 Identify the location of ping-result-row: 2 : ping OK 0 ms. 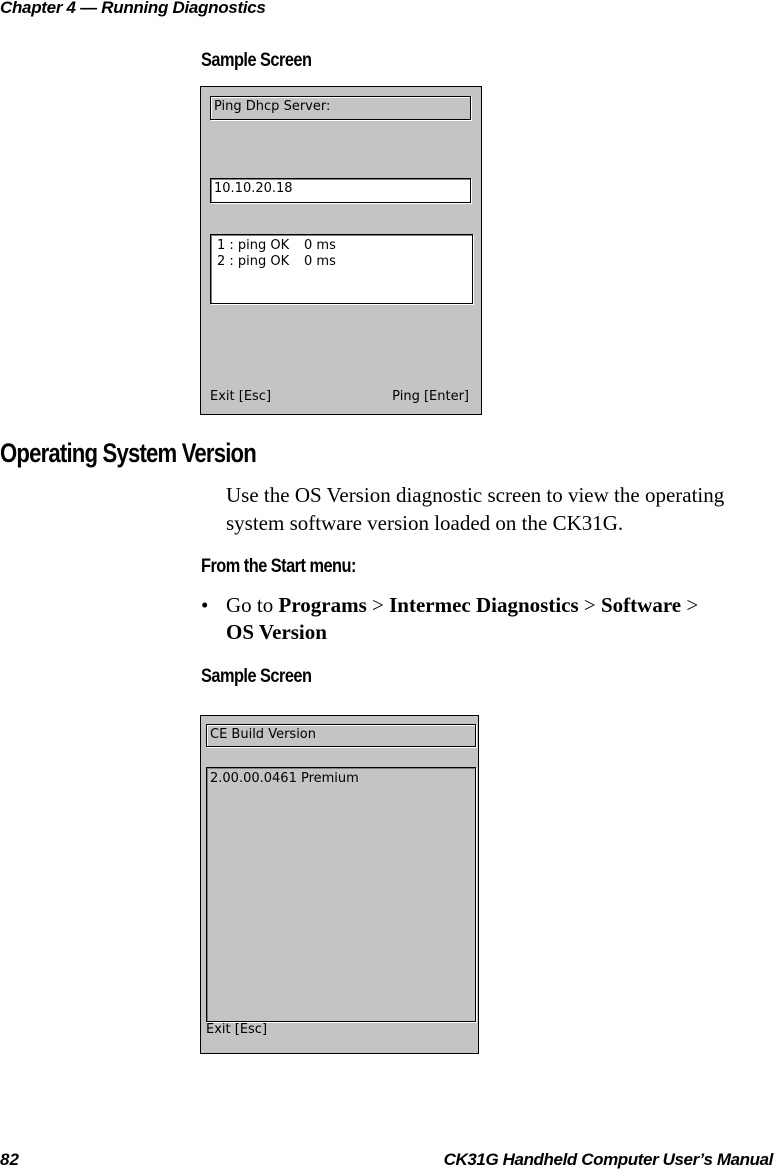
(341, 262).